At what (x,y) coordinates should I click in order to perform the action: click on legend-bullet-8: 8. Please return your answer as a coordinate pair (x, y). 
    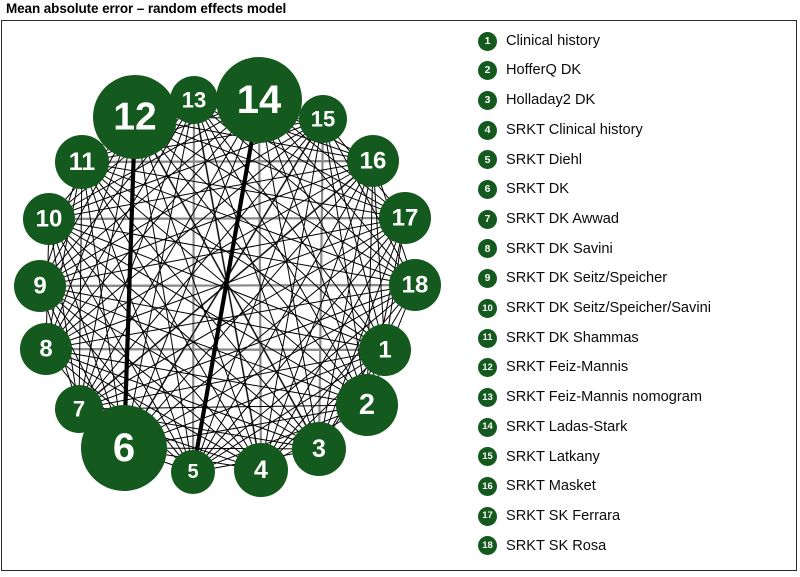
    Looking at the image, I should click on (487, 249).